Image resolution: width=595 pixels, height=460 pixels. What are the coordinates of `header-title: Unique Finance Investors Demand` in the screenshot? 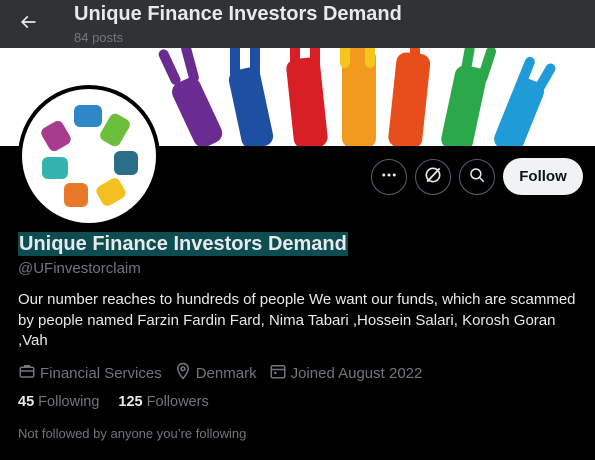 It's located at (238, 14).